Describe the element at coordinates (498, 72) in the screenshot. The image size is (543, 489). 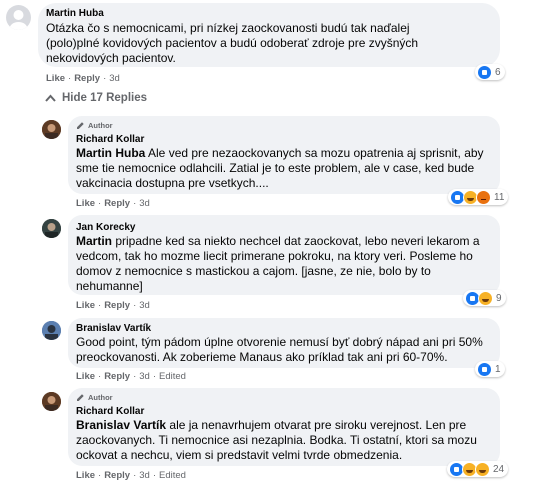
I see `reaction-count: 6` at that location.